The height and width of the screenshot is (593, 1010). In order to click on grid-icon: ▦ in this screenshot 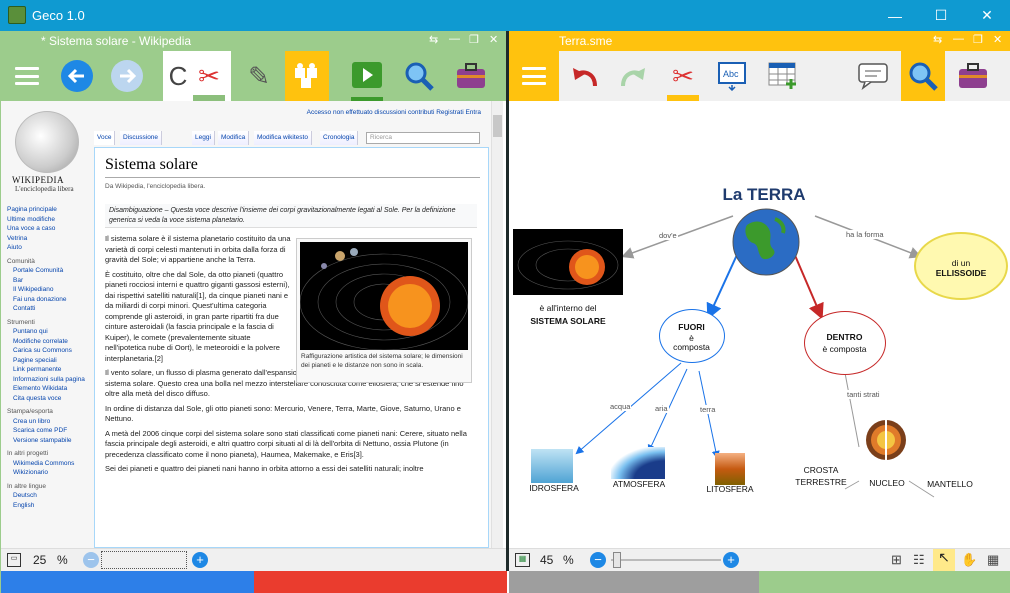, I will do `click(993, 560)`.